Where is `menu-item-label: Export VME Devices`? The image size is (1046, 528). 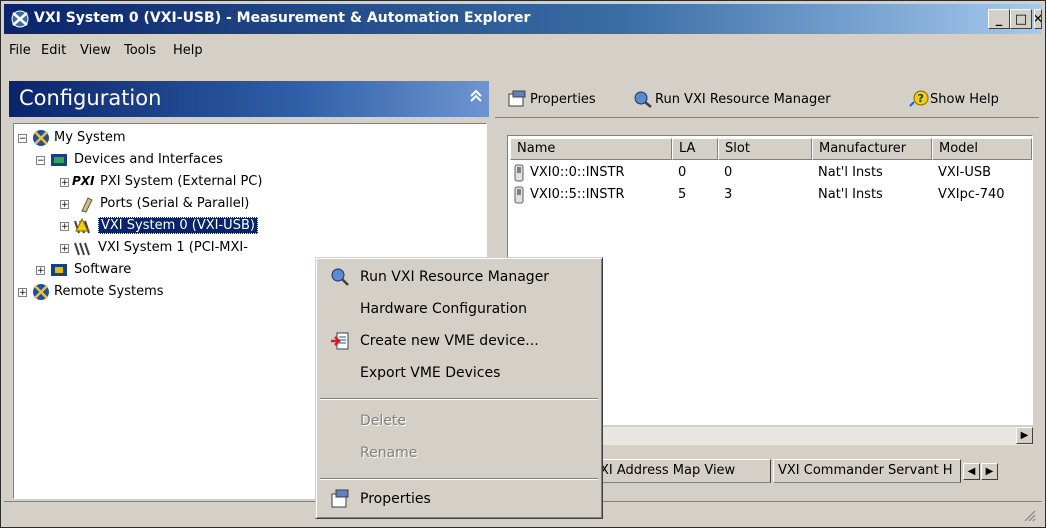 menu-item-label: Export VME Devices is located at coordinates (430, 373).